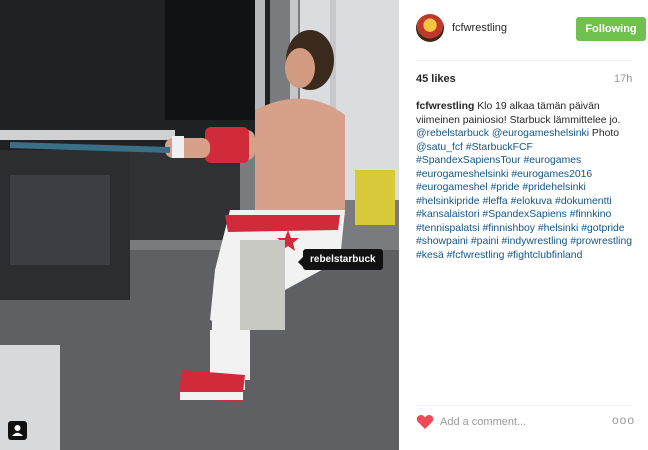 This screenshot has height=450, width=648. Describe the element at coordinates (340, 259) in the screenshot. I see `photo-user-tag: rebelstarbuck` at that location.